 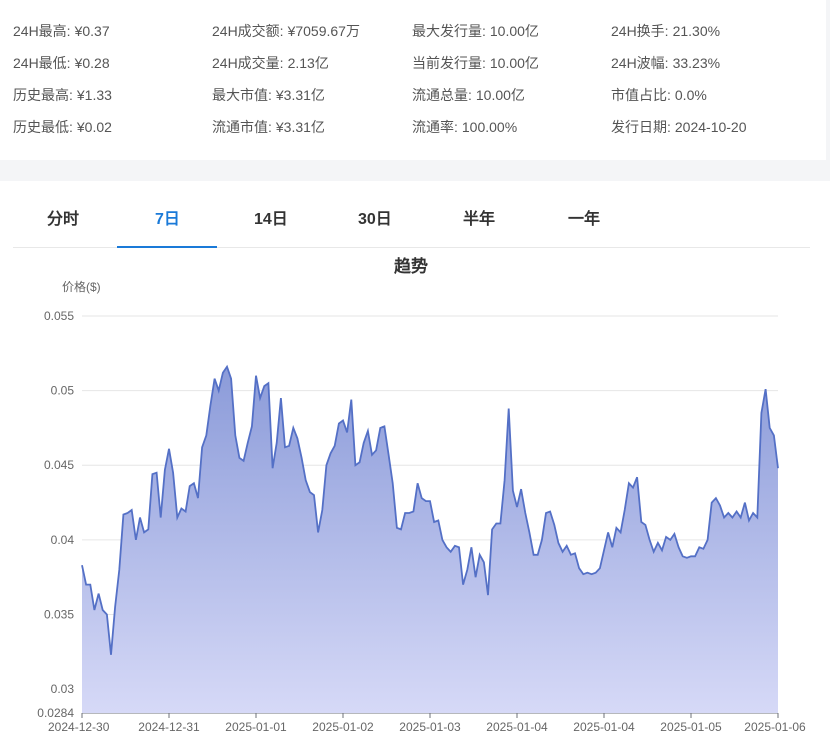 What do you see at coordinates (691, 727) in the screenshot?
I see `x-tick-label: 2025-01-05` at bounding box center [691, 727].